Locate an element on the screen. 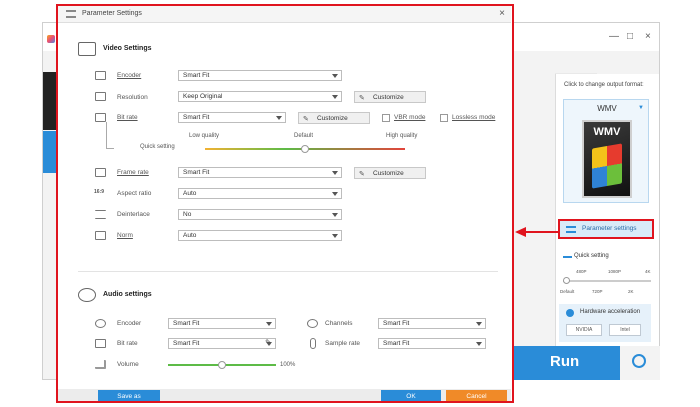 This screenshot has width=700, height=407. app-close-button: × is located at coordinates (648, 36).